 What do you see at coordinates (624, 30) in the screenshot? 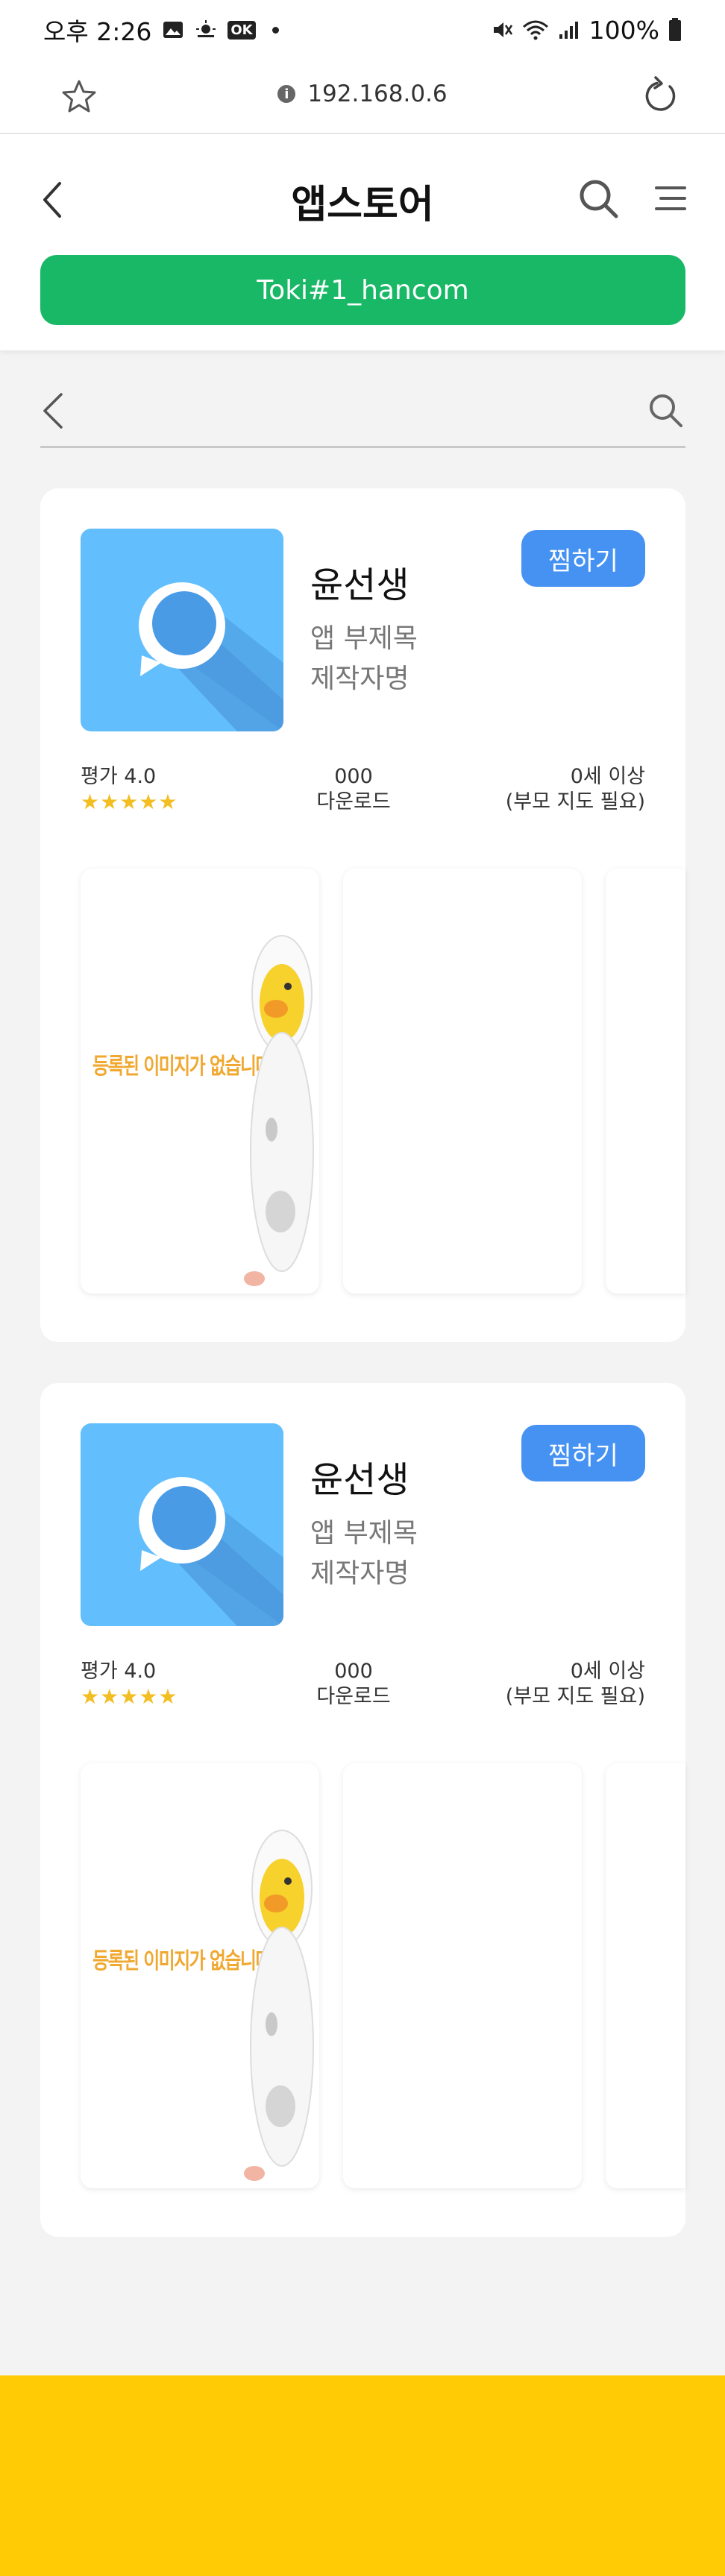
I see `battery-percent: 100%` at bounding box center [624, 30].